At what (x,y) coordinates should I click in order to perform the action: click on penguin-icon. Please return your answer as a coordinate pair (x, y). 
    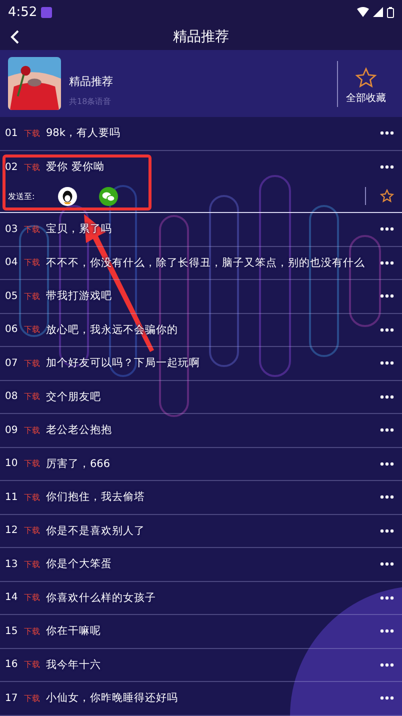
    Looking at the image, I should click on (67, 196).